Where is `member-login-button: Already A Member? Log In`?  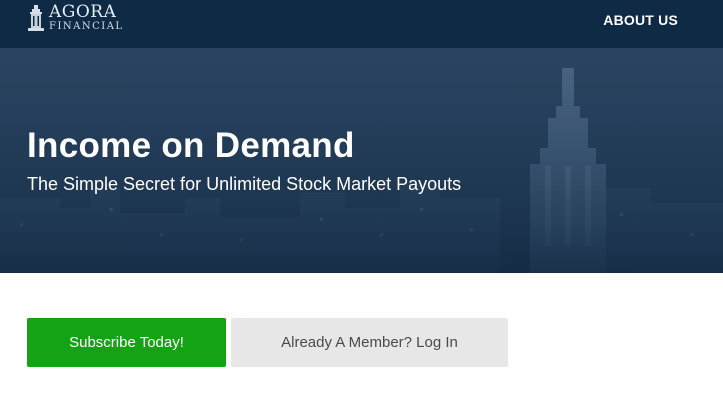 member-login-button: Already A Member? Log In is located at coordinates (369, 342).